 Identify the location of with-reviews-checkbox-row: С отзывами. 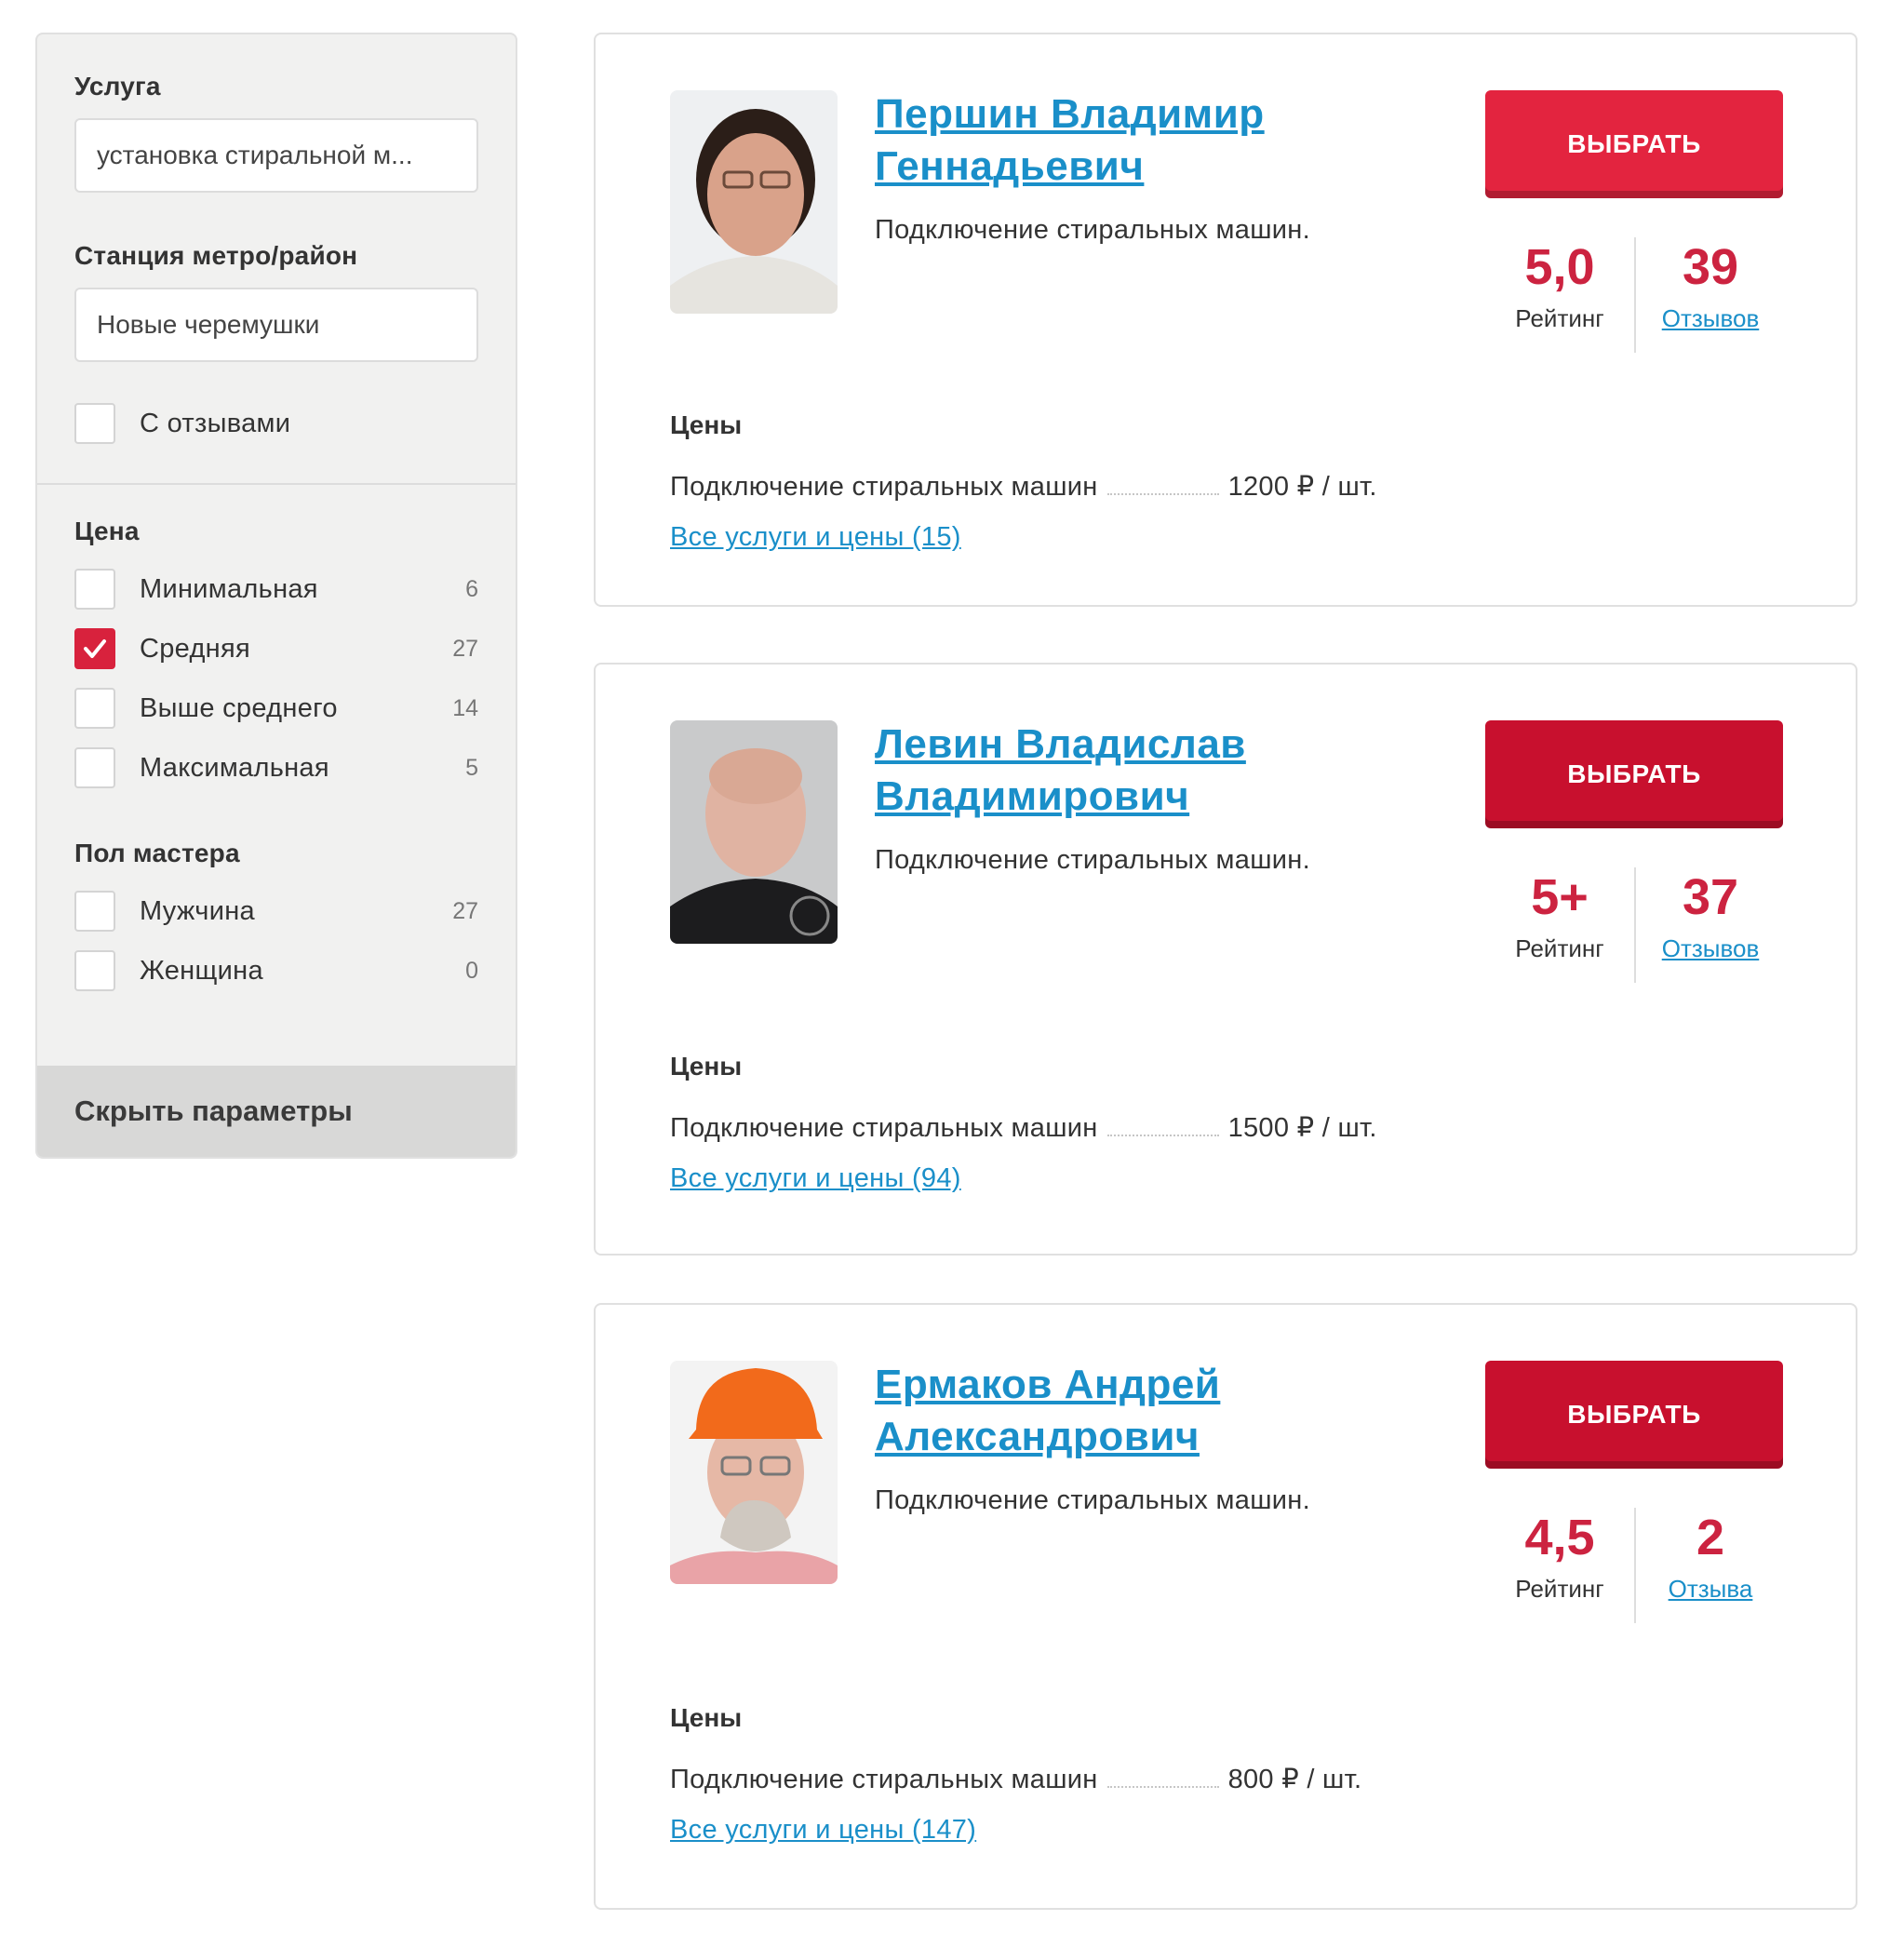
(276, 424).